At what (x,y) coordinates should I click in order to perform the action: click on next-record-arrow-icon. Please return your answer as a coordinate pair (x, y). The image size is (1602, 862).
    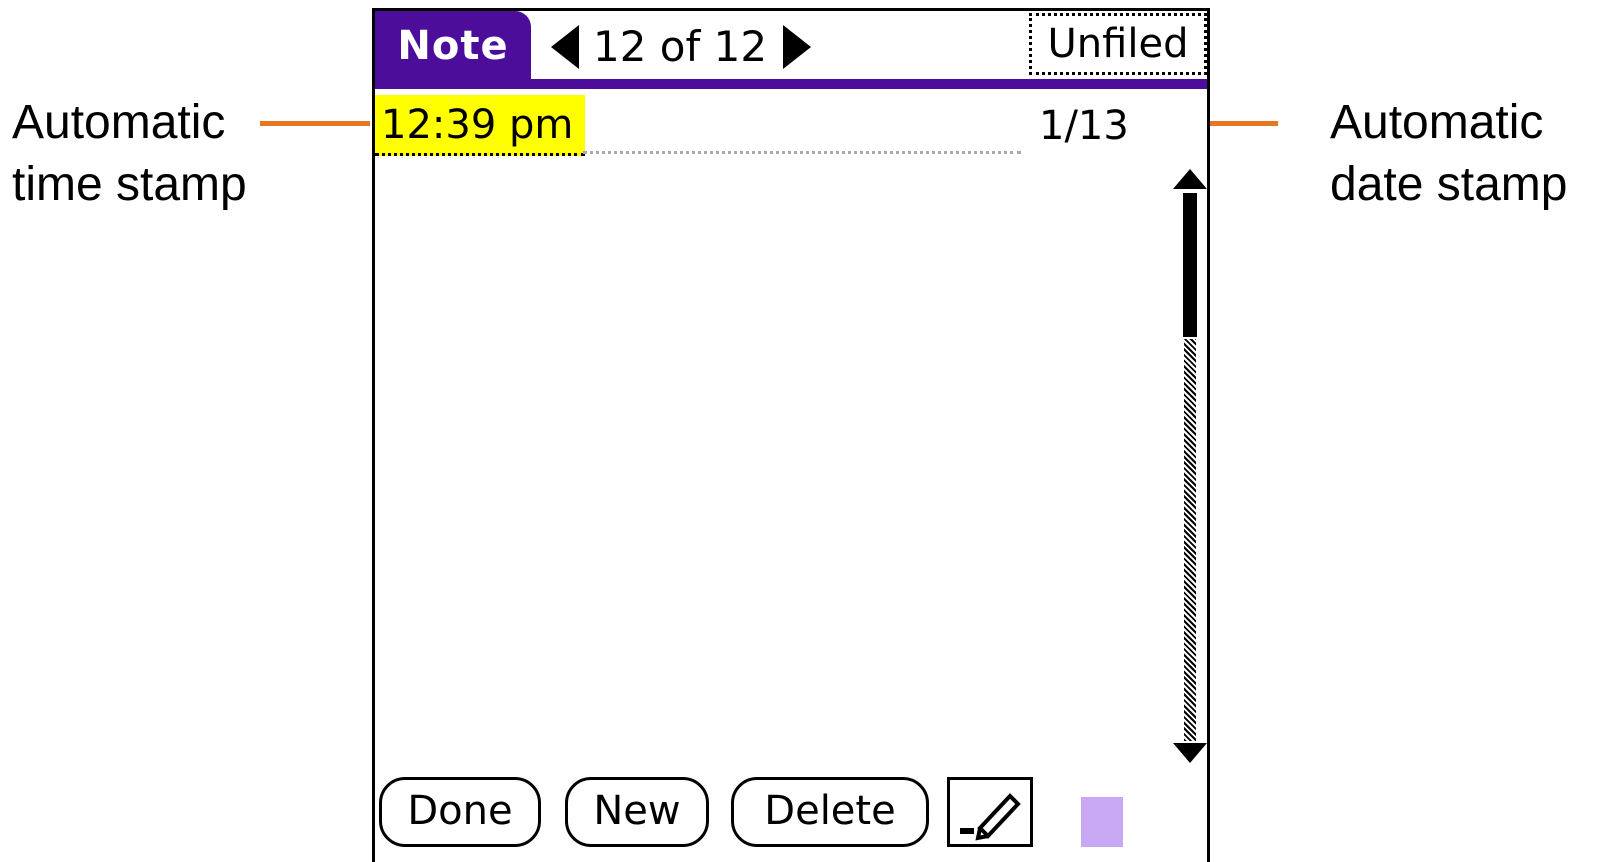
    Looking at the image, I should click on (797, 47).